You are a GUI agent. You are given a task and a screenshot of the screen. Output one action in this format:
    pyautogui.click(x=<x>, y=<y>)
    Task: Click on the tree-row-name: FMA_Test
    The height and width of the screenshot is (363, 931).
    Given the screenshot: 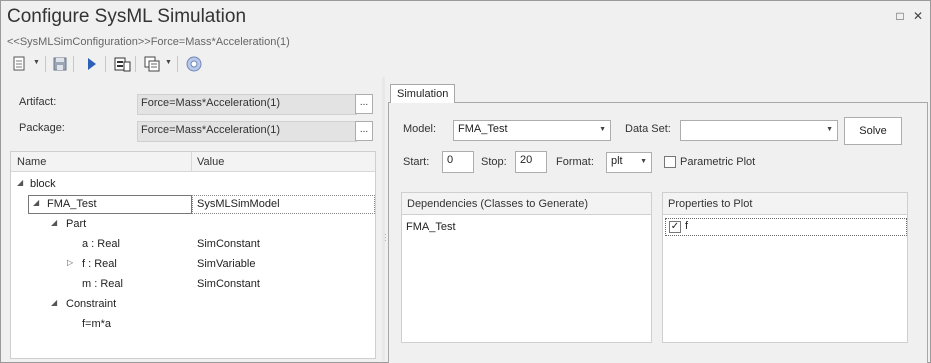 What is the action you would take?
    pyautogui.click(x=72, y=204)
    